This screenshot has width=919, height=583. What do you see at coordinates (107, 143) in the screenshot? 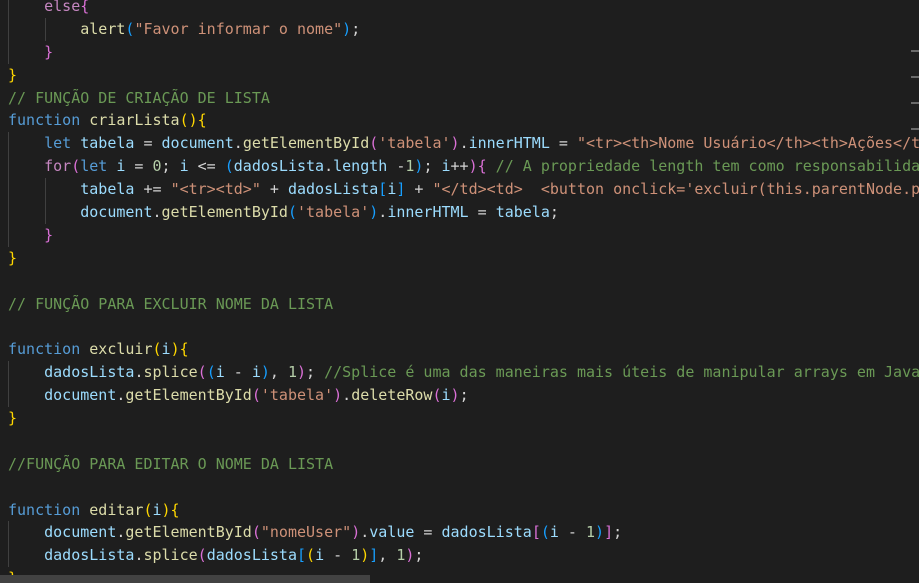
I see `code-token: tabela` at bounding box center [107, 143].